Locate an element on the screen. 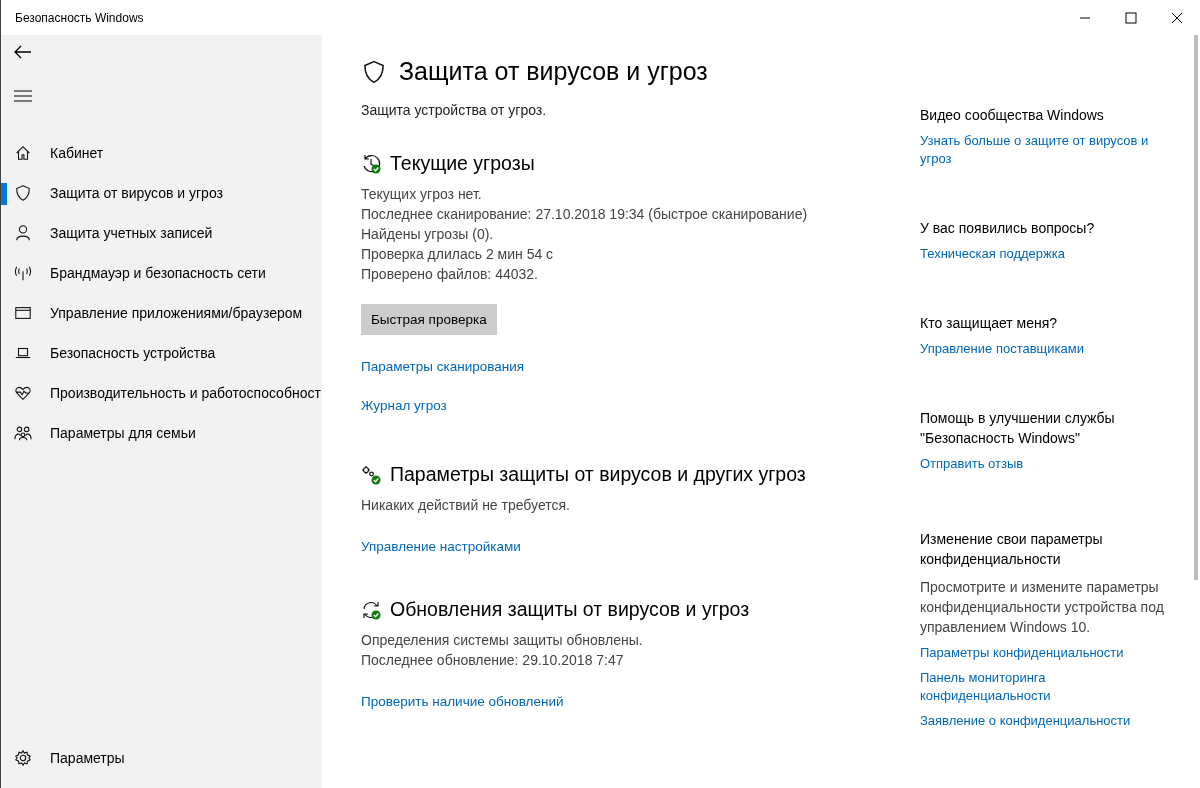  nav-item: Брандмауэр и безопасность сети is located at coordinates (161, 273).